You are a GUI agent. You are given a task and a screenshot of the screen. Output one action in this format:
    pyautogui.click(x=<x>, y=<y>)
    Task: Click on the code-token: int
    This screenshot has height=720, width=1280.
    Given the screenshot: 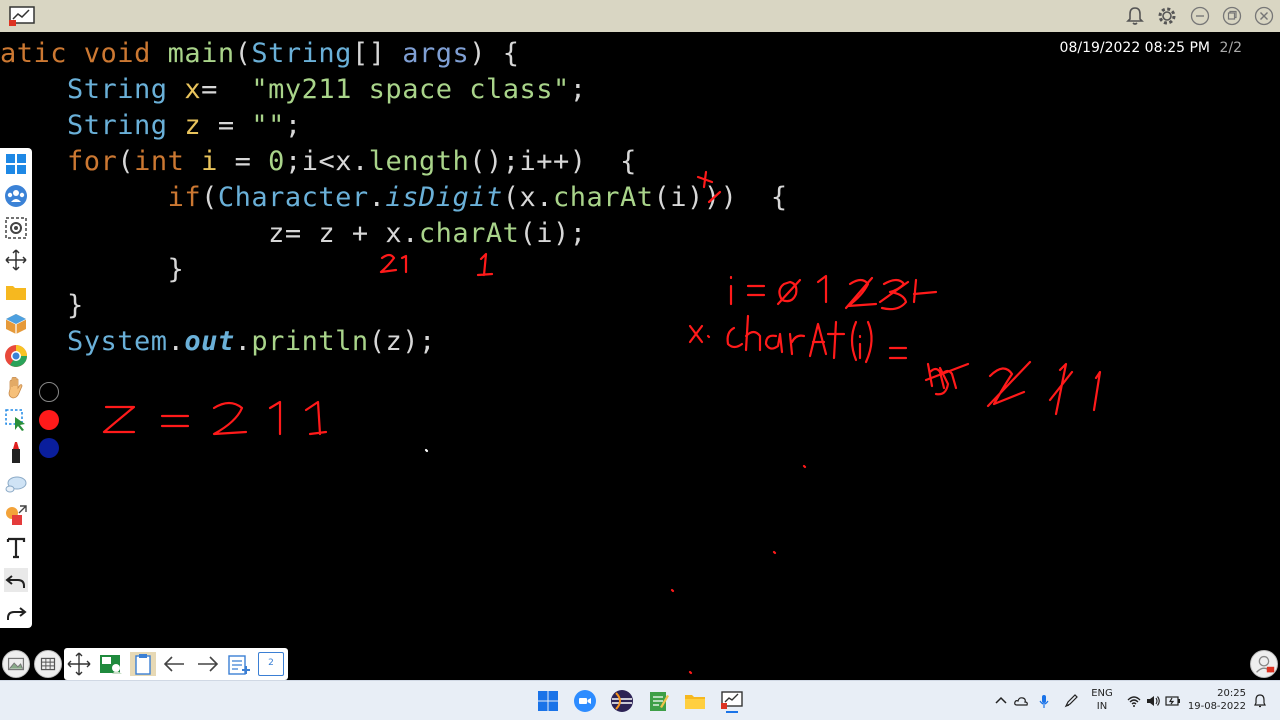 What is the action you would take?
    pyautogui.click(x=159, y=161)
    